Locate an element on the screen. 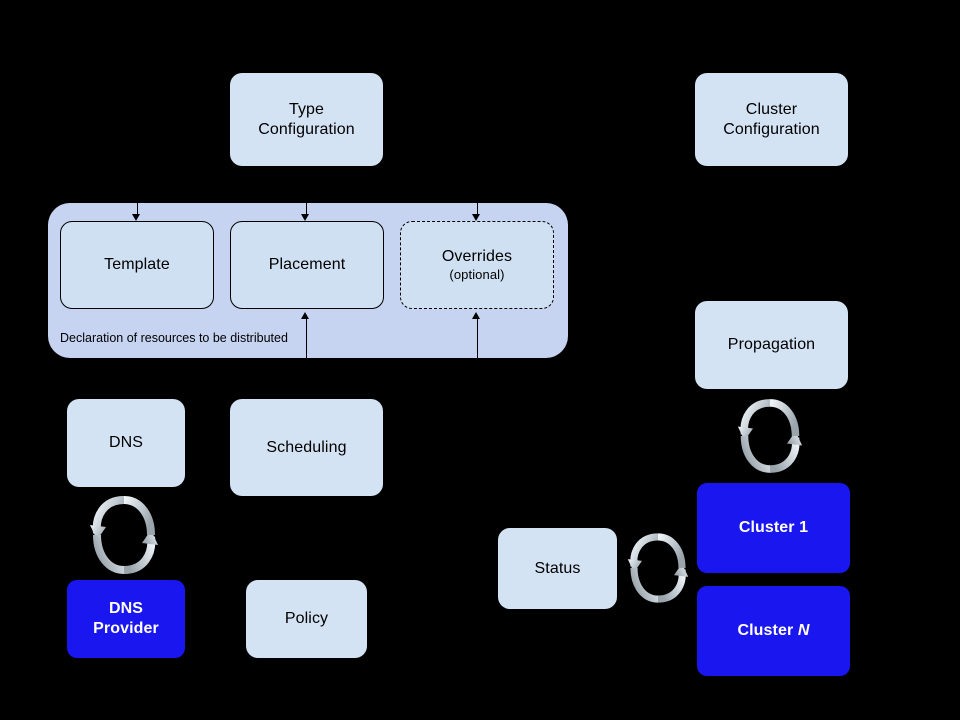  node-cluster-n-prefix: Cluster is located at coordinates (767, 631).